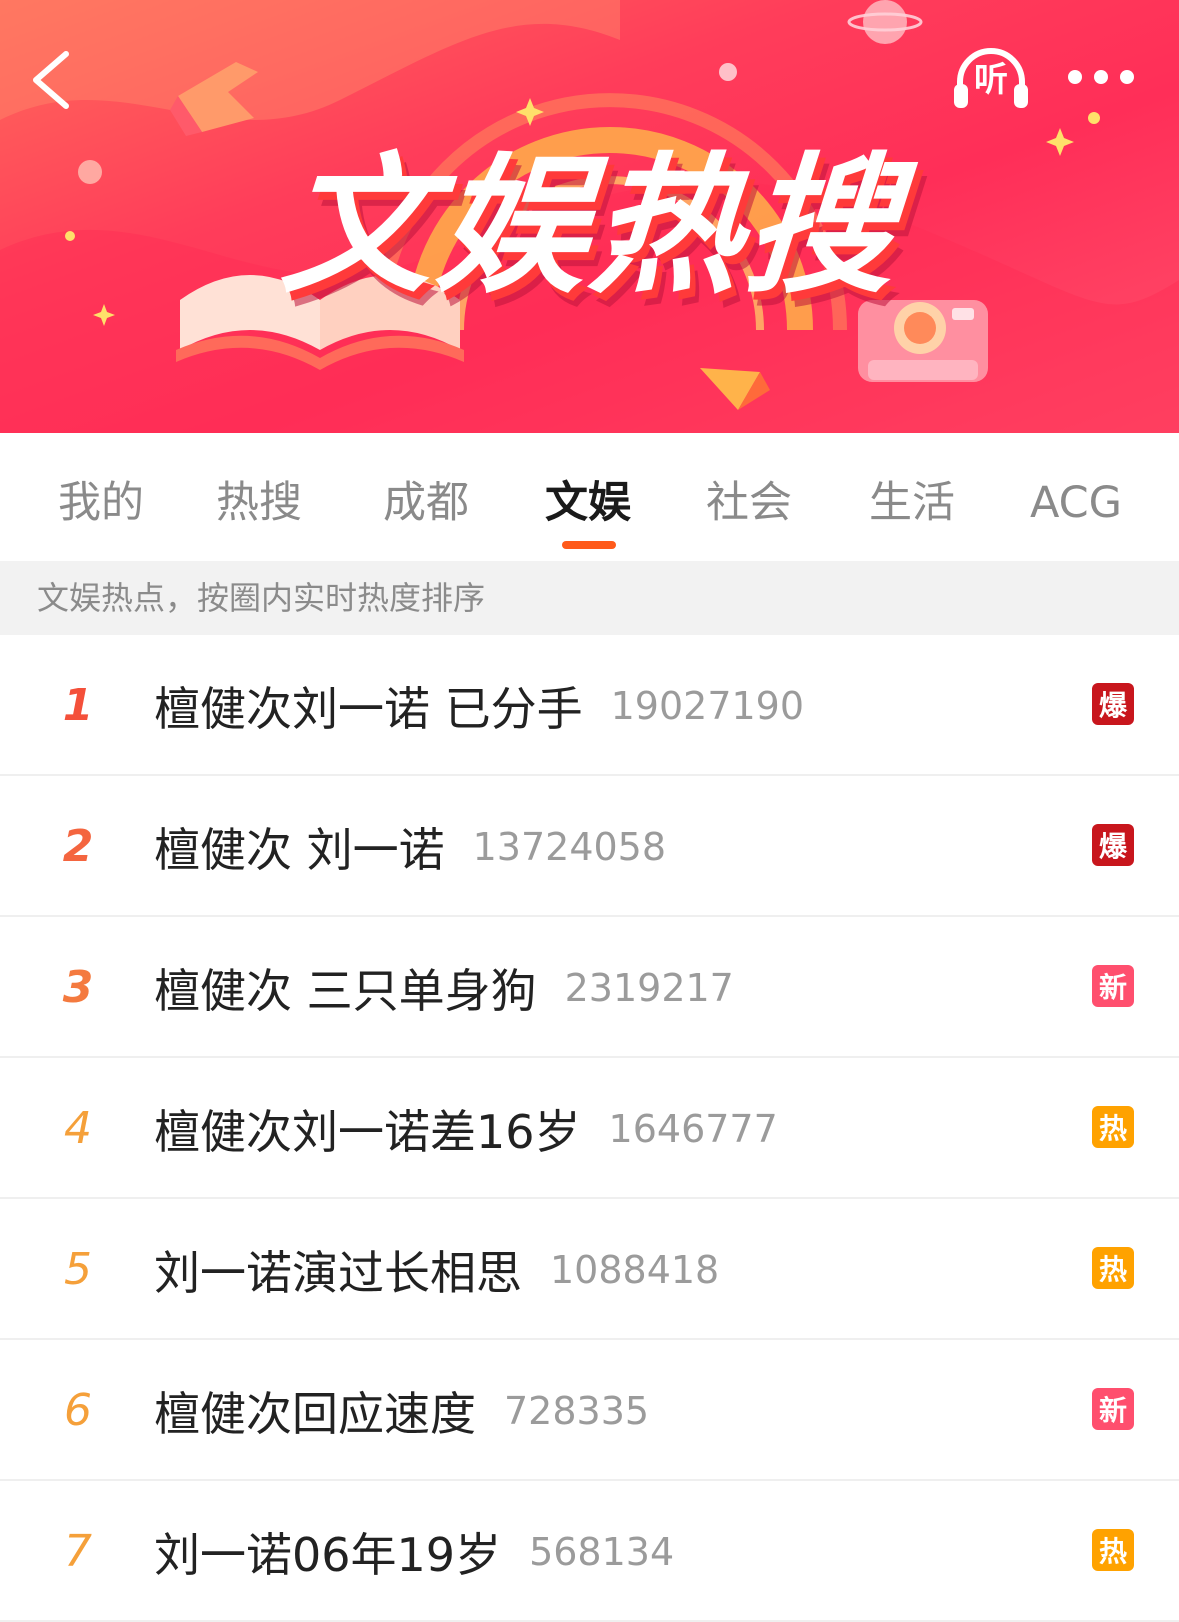  What do you see at coordinates (368, 708) in the screenshot?
I see `item-title: 檀健次刘一诺 已分手` at bounding box center [368, 708].